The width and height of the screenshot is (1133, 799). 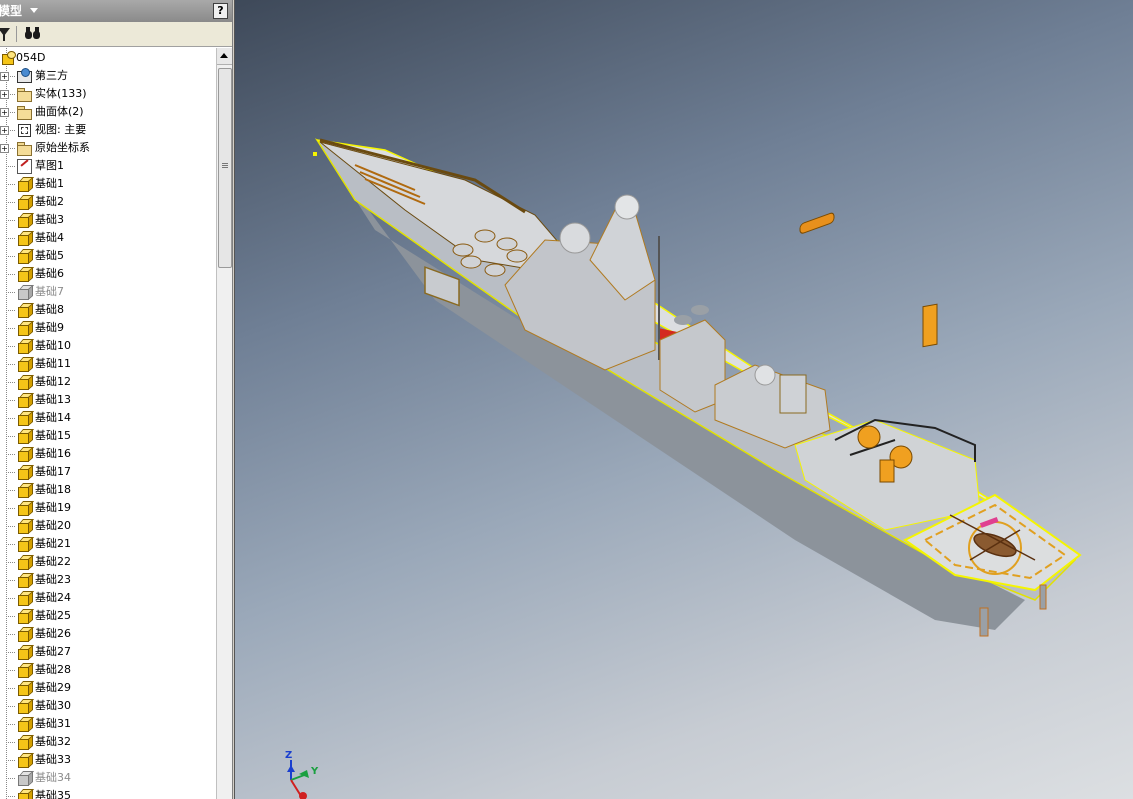 What do you see at coordinates (53, 705) in the screenshot?
I see `tree-item-label: 基础30` at bounding box center [53, 705].